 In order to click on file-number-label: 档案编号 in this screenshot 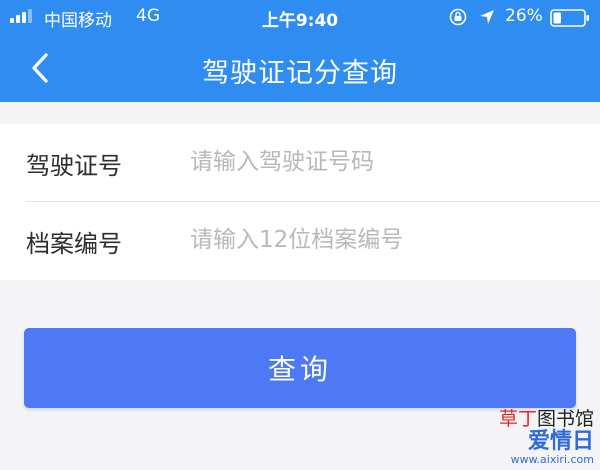, I will do `click(74, 244)`.